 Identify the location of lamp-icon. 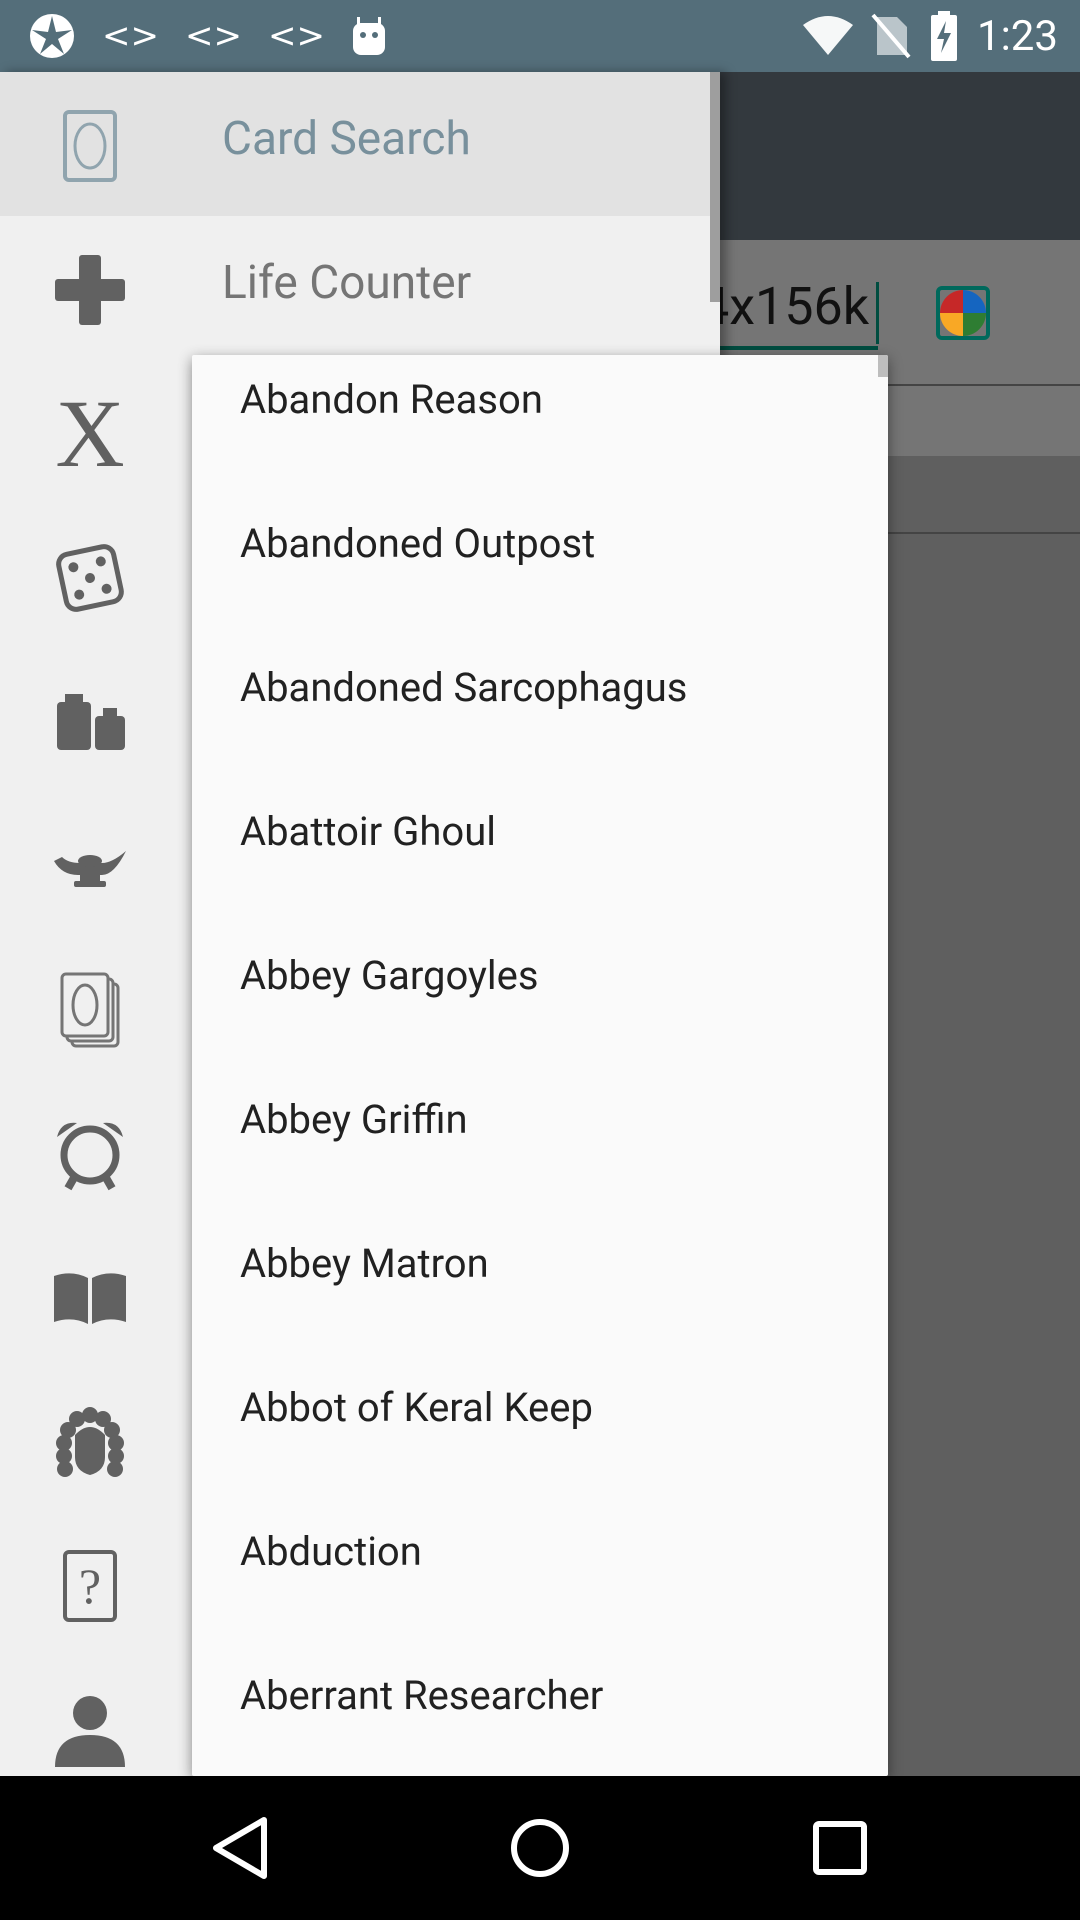
(90, 866).